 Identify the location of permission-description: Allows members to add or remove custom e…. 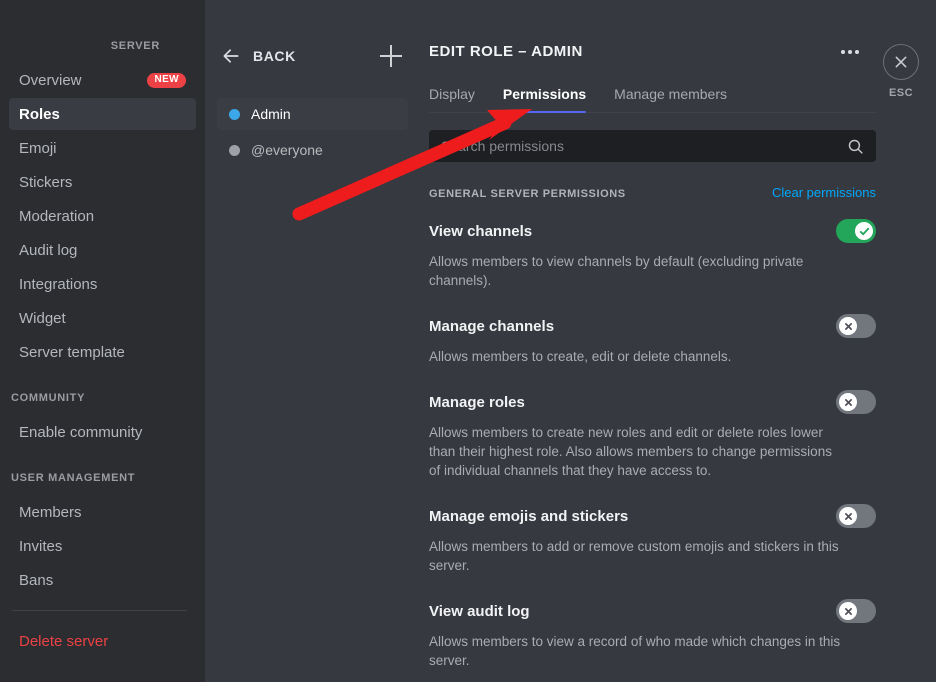
(634, 556).